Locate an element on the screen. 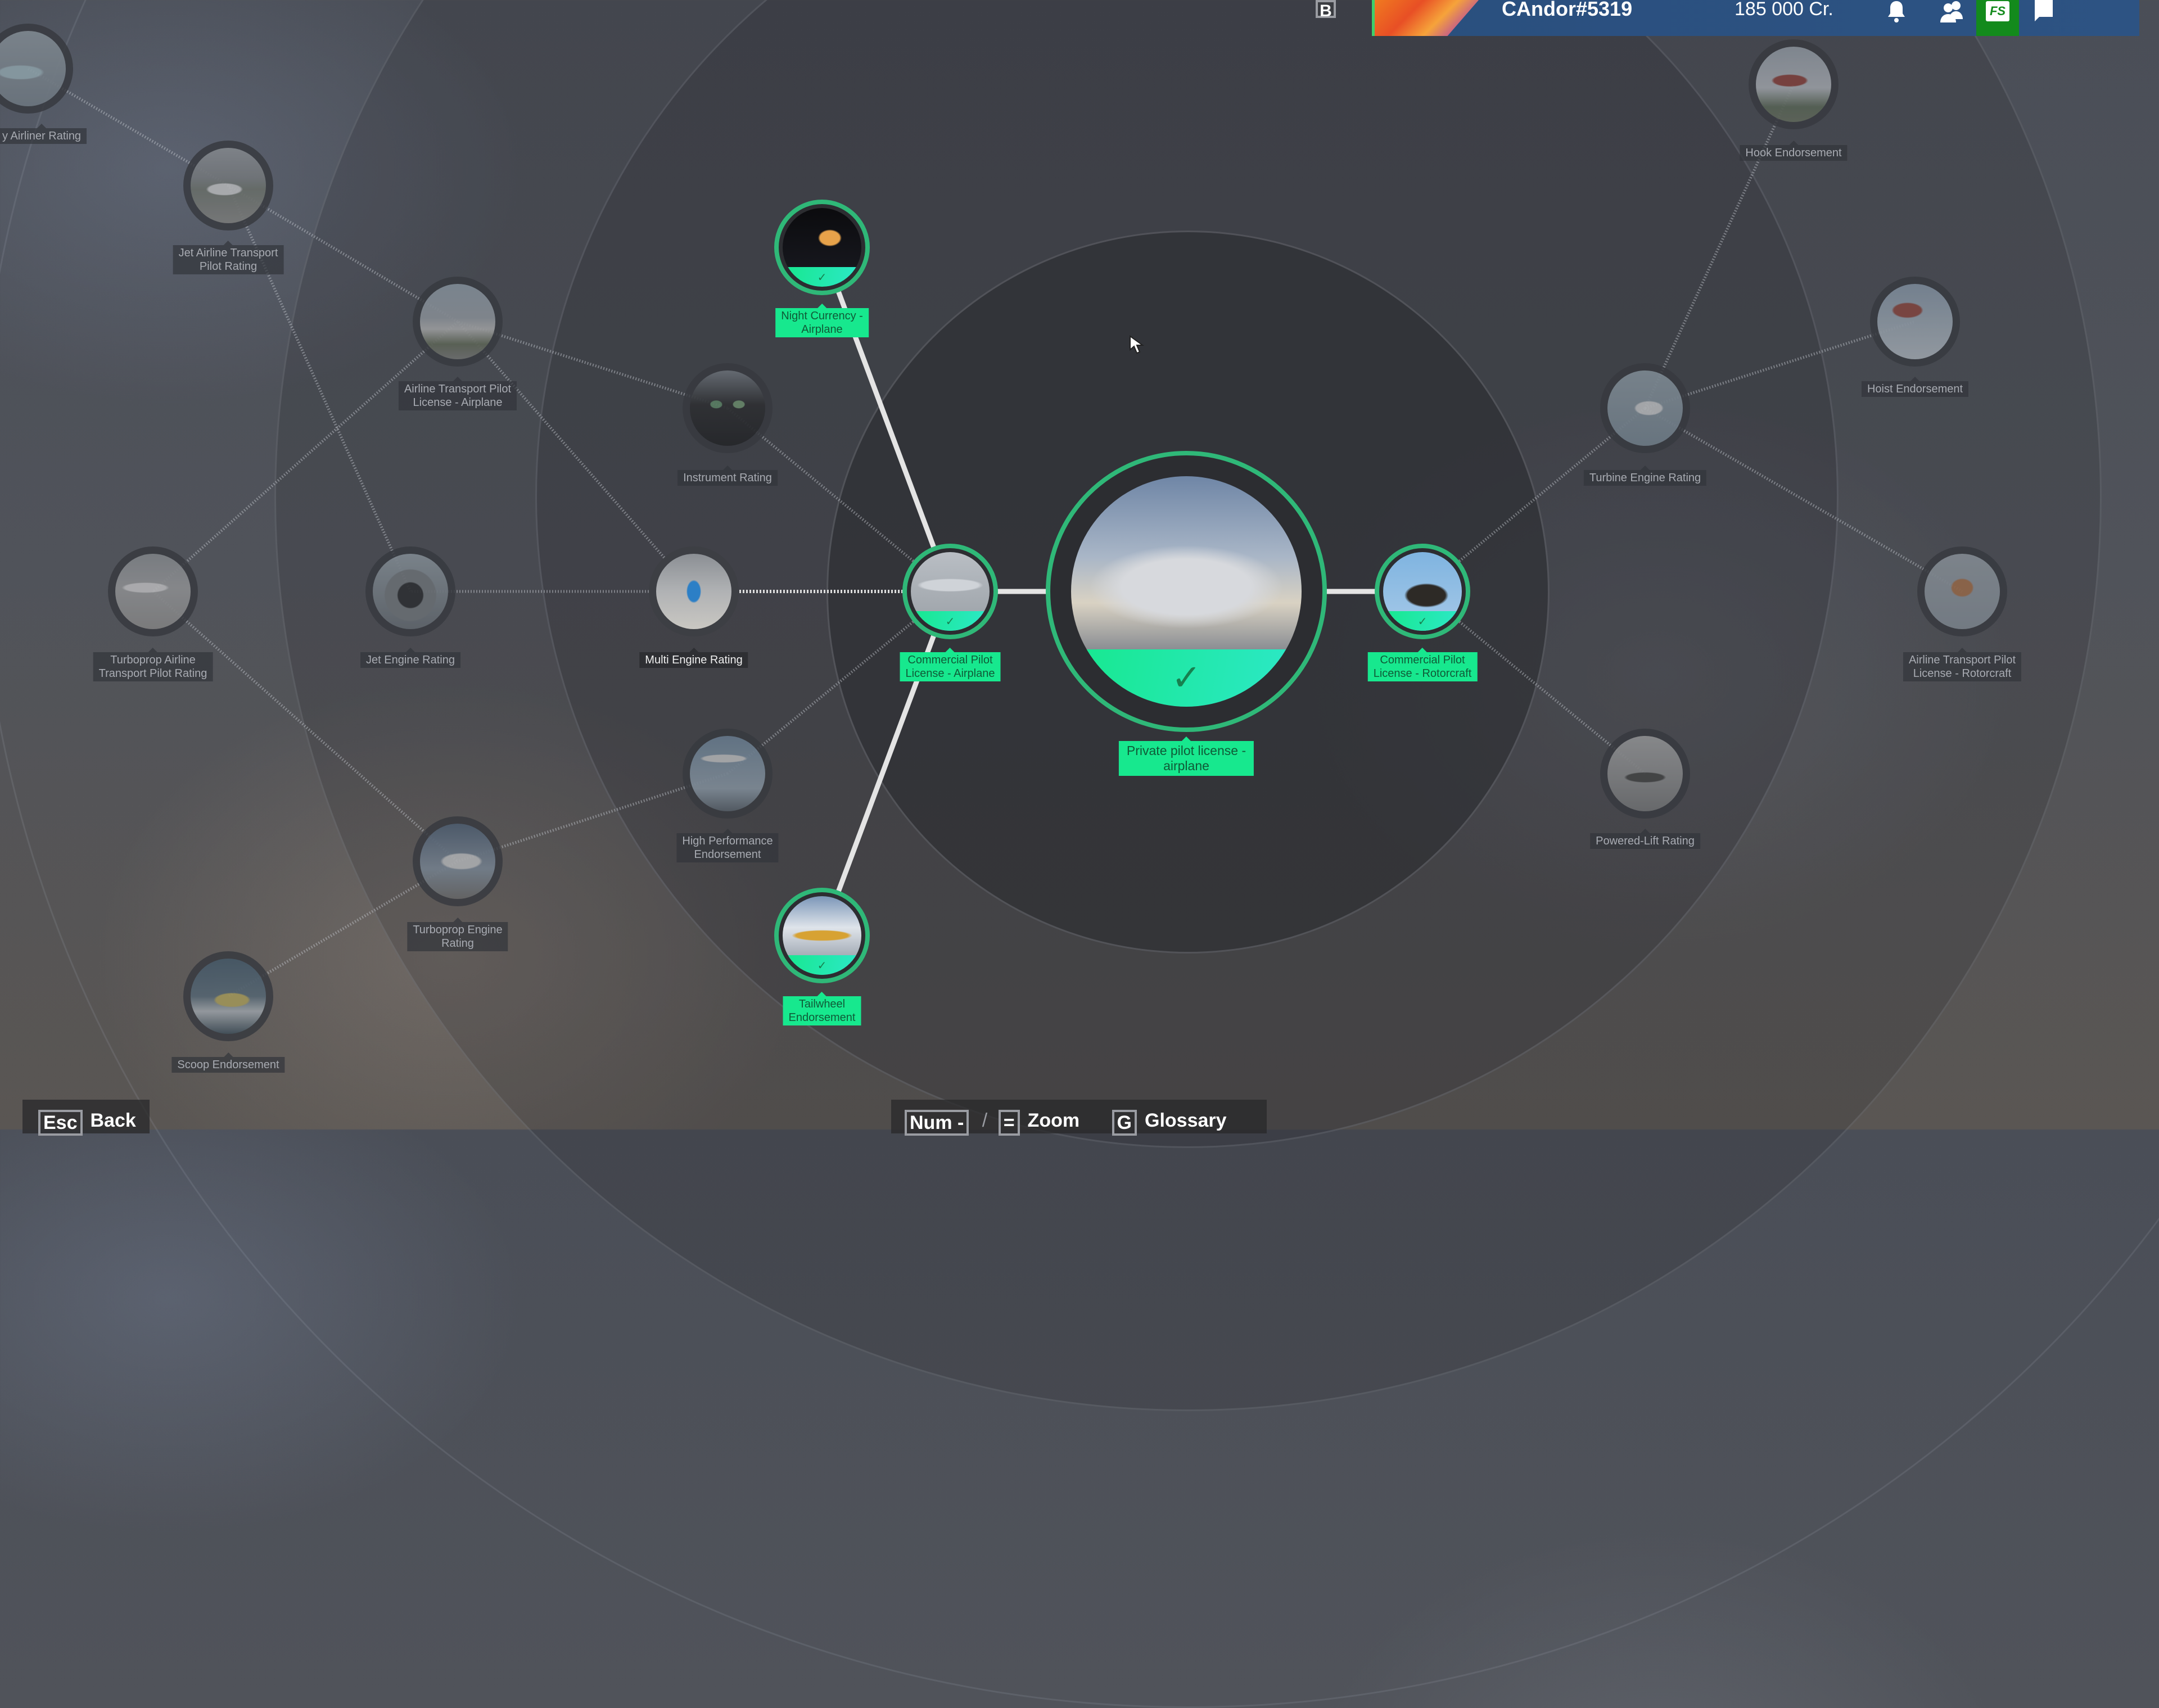  bell-icon is located at coordinates (1896, 11).